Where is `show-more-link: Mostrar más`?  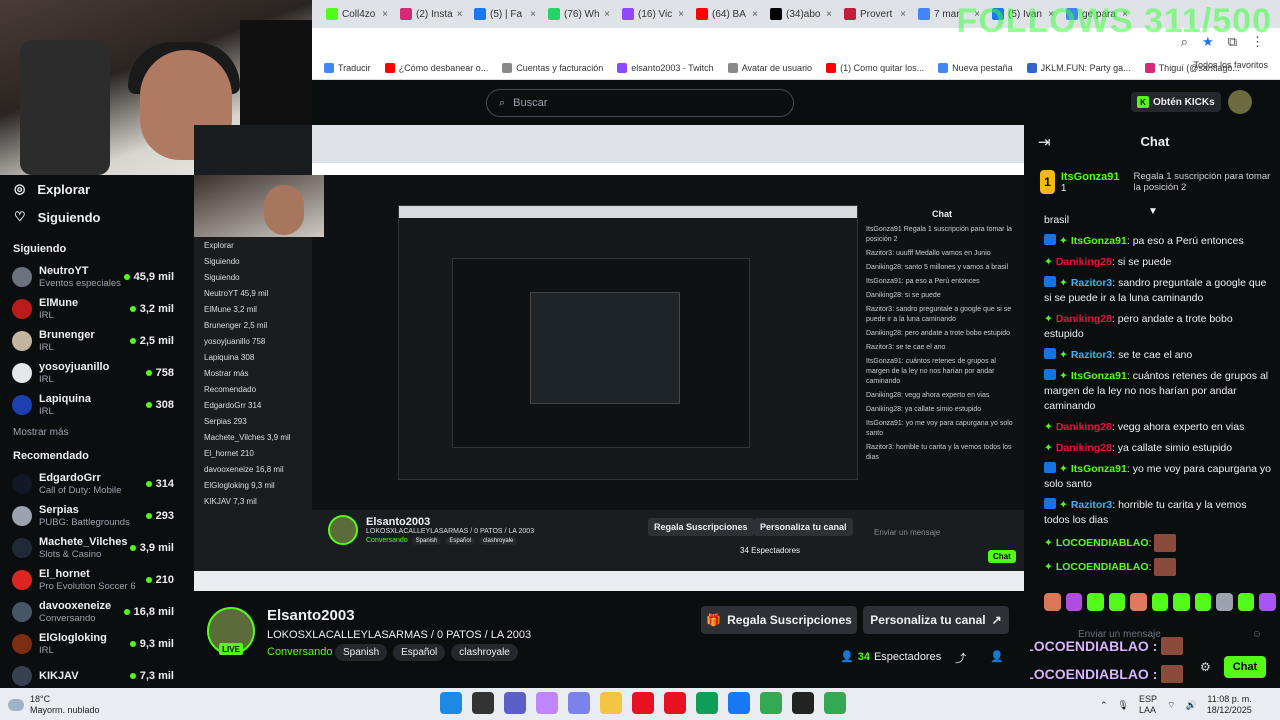
show-more-link: Mostrar más is located at coordinates (97, 432).